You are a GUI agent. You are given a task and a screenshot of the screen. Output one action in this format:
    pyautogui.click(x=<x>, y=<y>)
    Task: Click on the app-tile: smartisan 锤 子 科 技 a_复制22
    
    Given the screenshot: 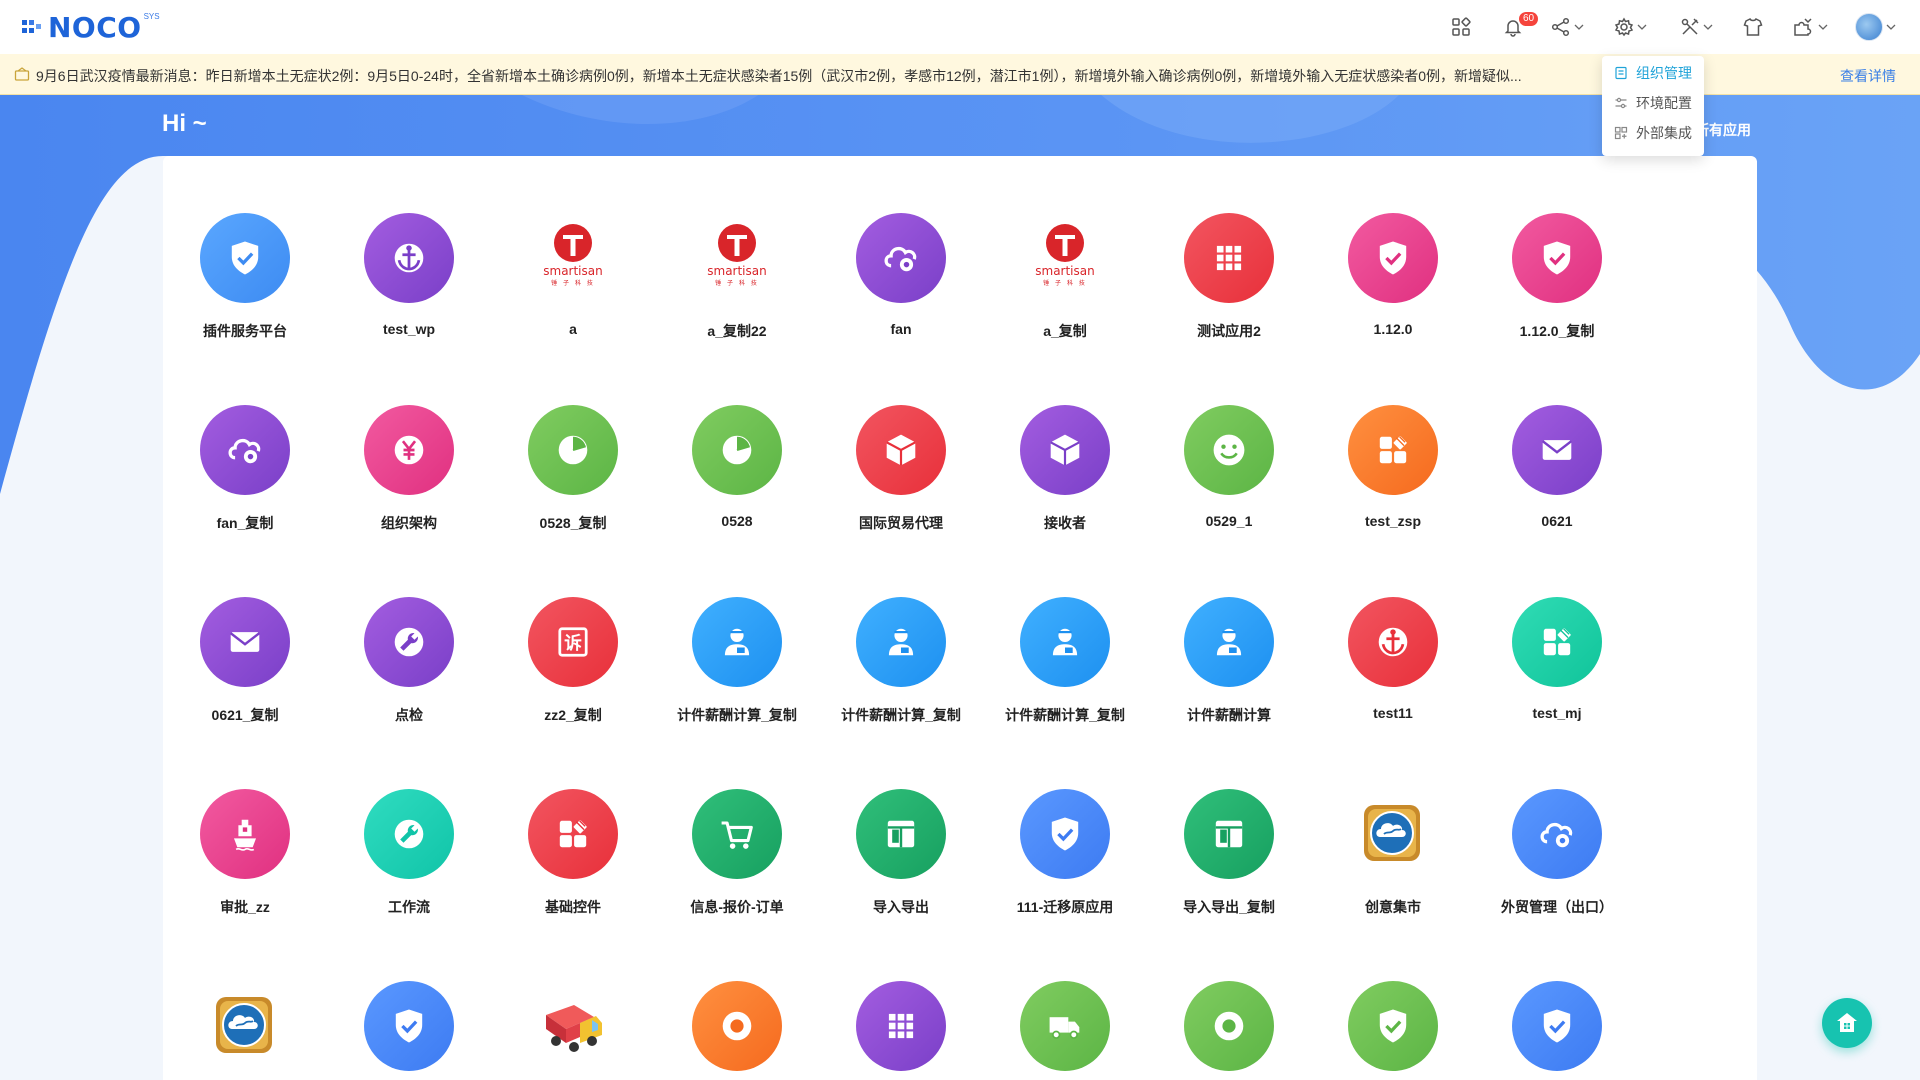 What is the action you would take?
    pyautogui.click(x=737, y=247)
    